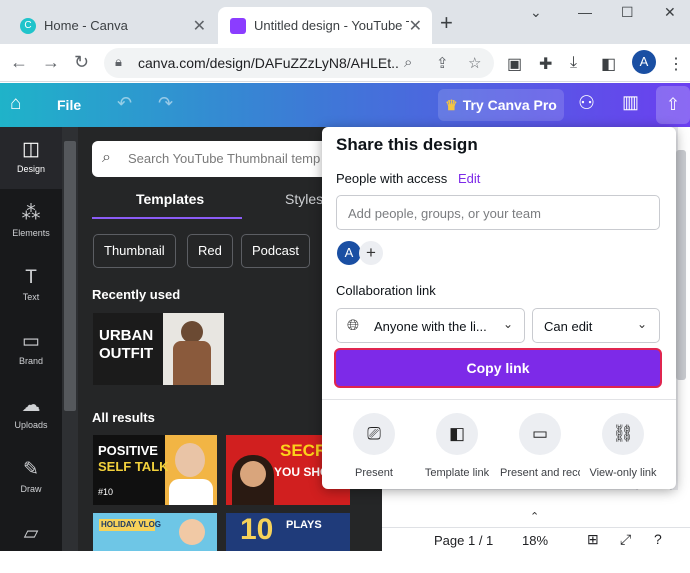  I want to click on option-view-only-link: ⛓︎ View-only link, so click(623, 446).